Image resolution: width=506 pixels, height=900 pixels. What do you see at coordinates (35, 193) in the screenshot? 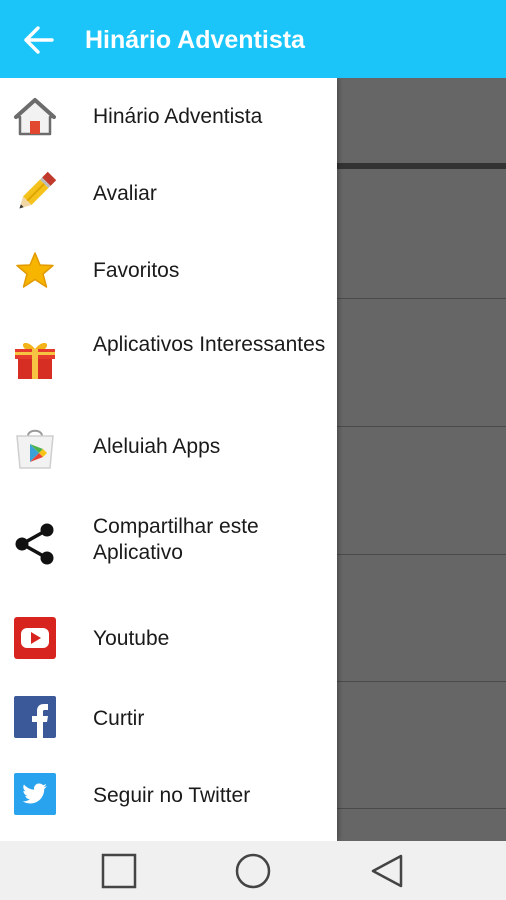
I see `pencil-icon` at bounding box center [35, 193].